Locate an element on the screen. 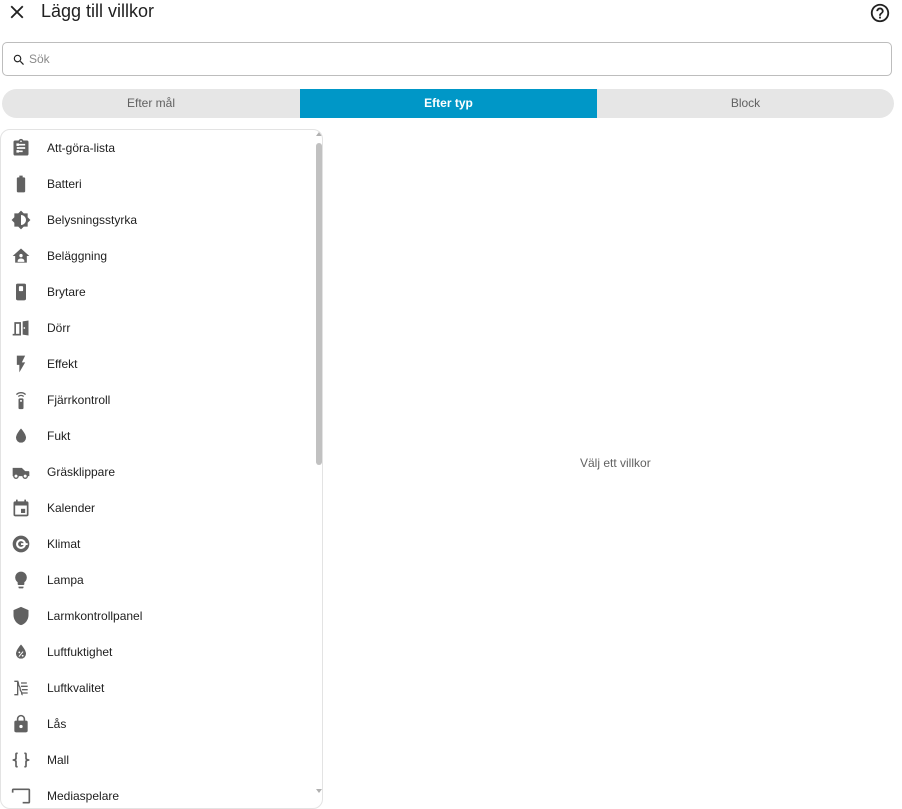  brightness-icon is located at coordinates (21, 220).